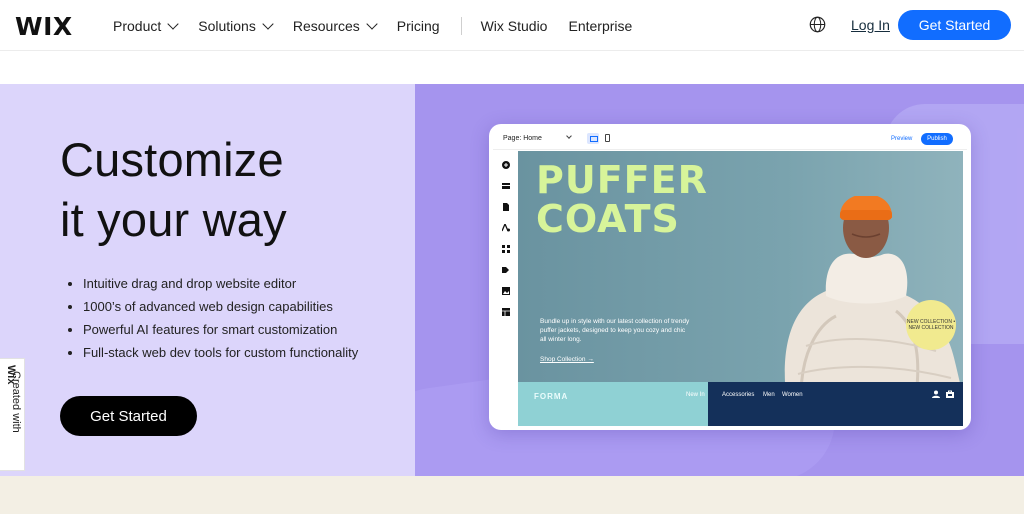 This screenshot has height=514, width=1024. I want to click on nav-item-enterprise: Enterprise, so click(600, 26).